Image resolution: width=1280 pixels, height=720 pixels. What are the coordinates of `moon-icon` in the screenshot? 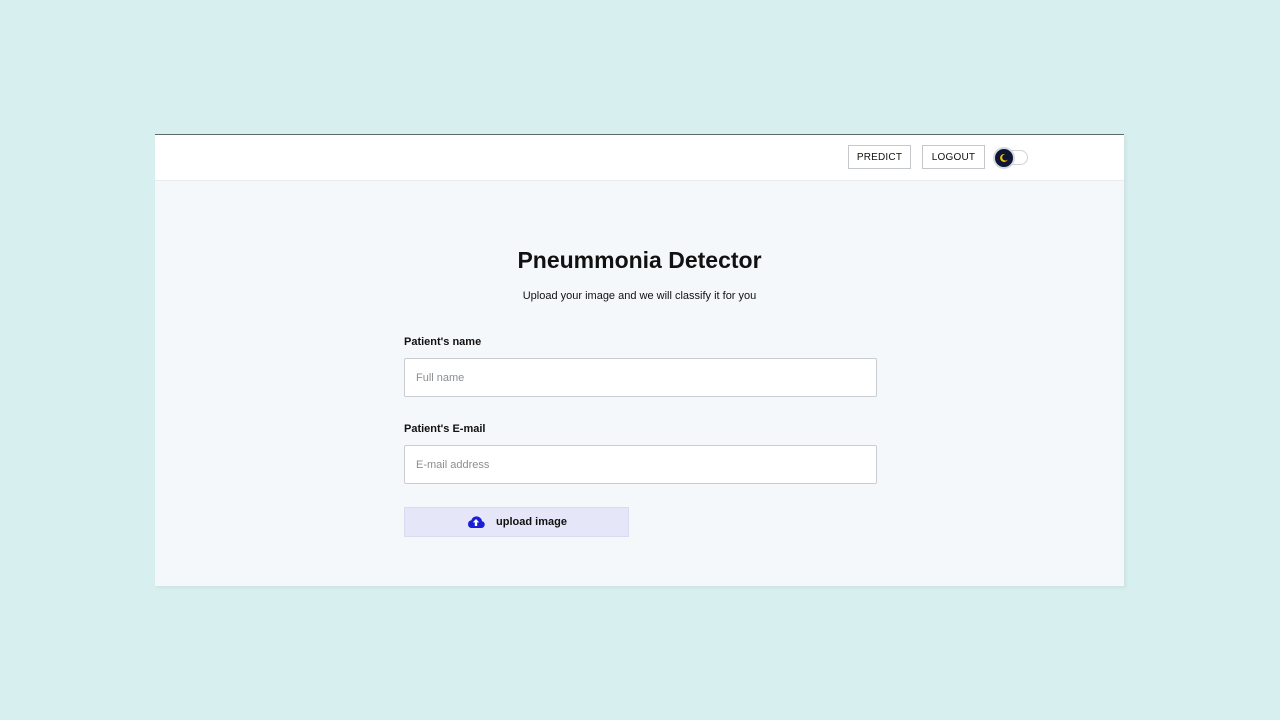 It's located at (1004, 157).